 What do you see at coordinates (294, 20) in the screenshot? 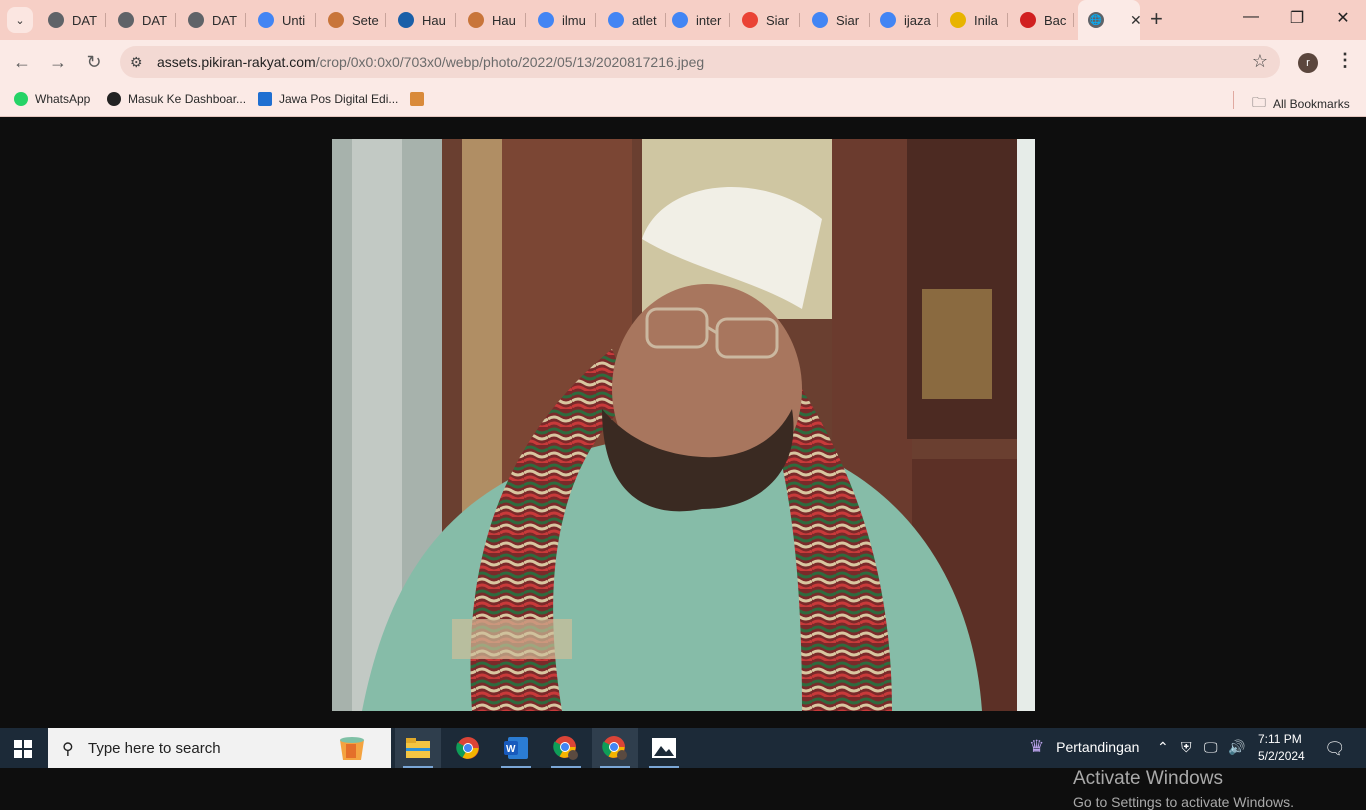
I see `tab-label: Unti` at bounding box center [294, 20].